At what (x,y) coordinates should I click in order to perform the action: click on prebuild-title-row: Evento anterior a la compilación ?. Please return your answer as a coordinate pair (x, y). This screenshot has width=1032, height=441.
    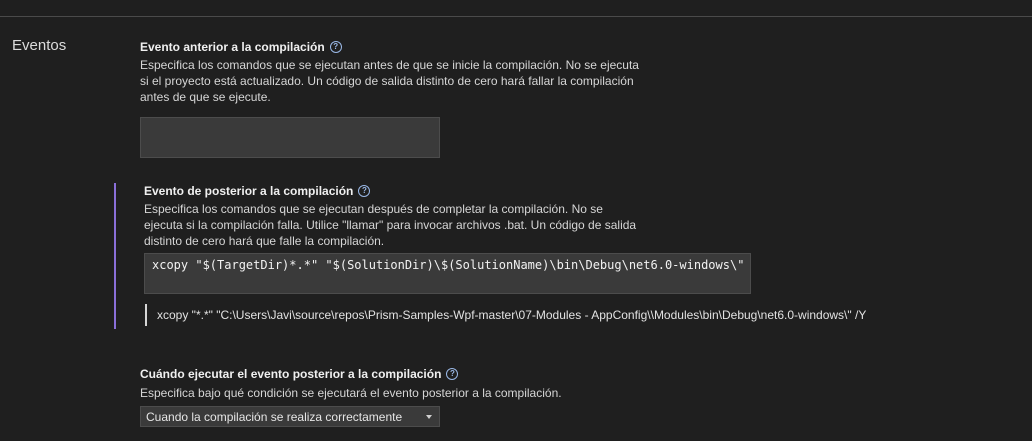
    Looking at the image, I should click on (400, 47).